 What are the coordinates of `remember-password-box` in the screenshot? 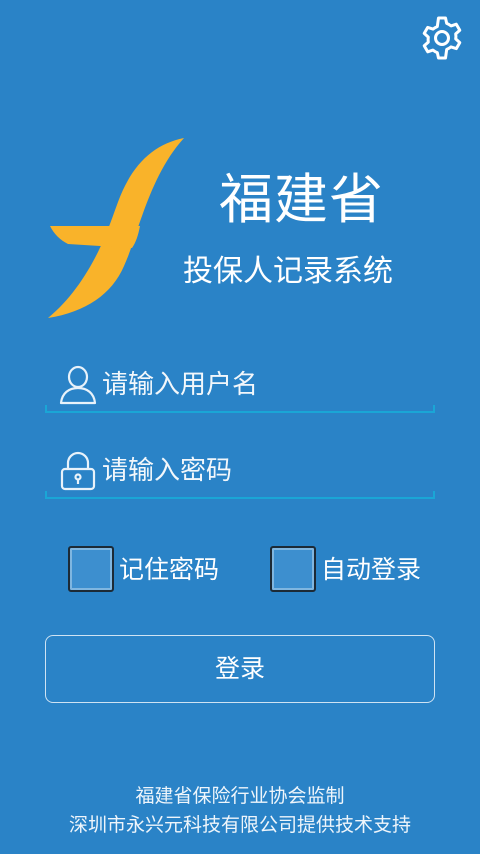 It's located at (91, 569).